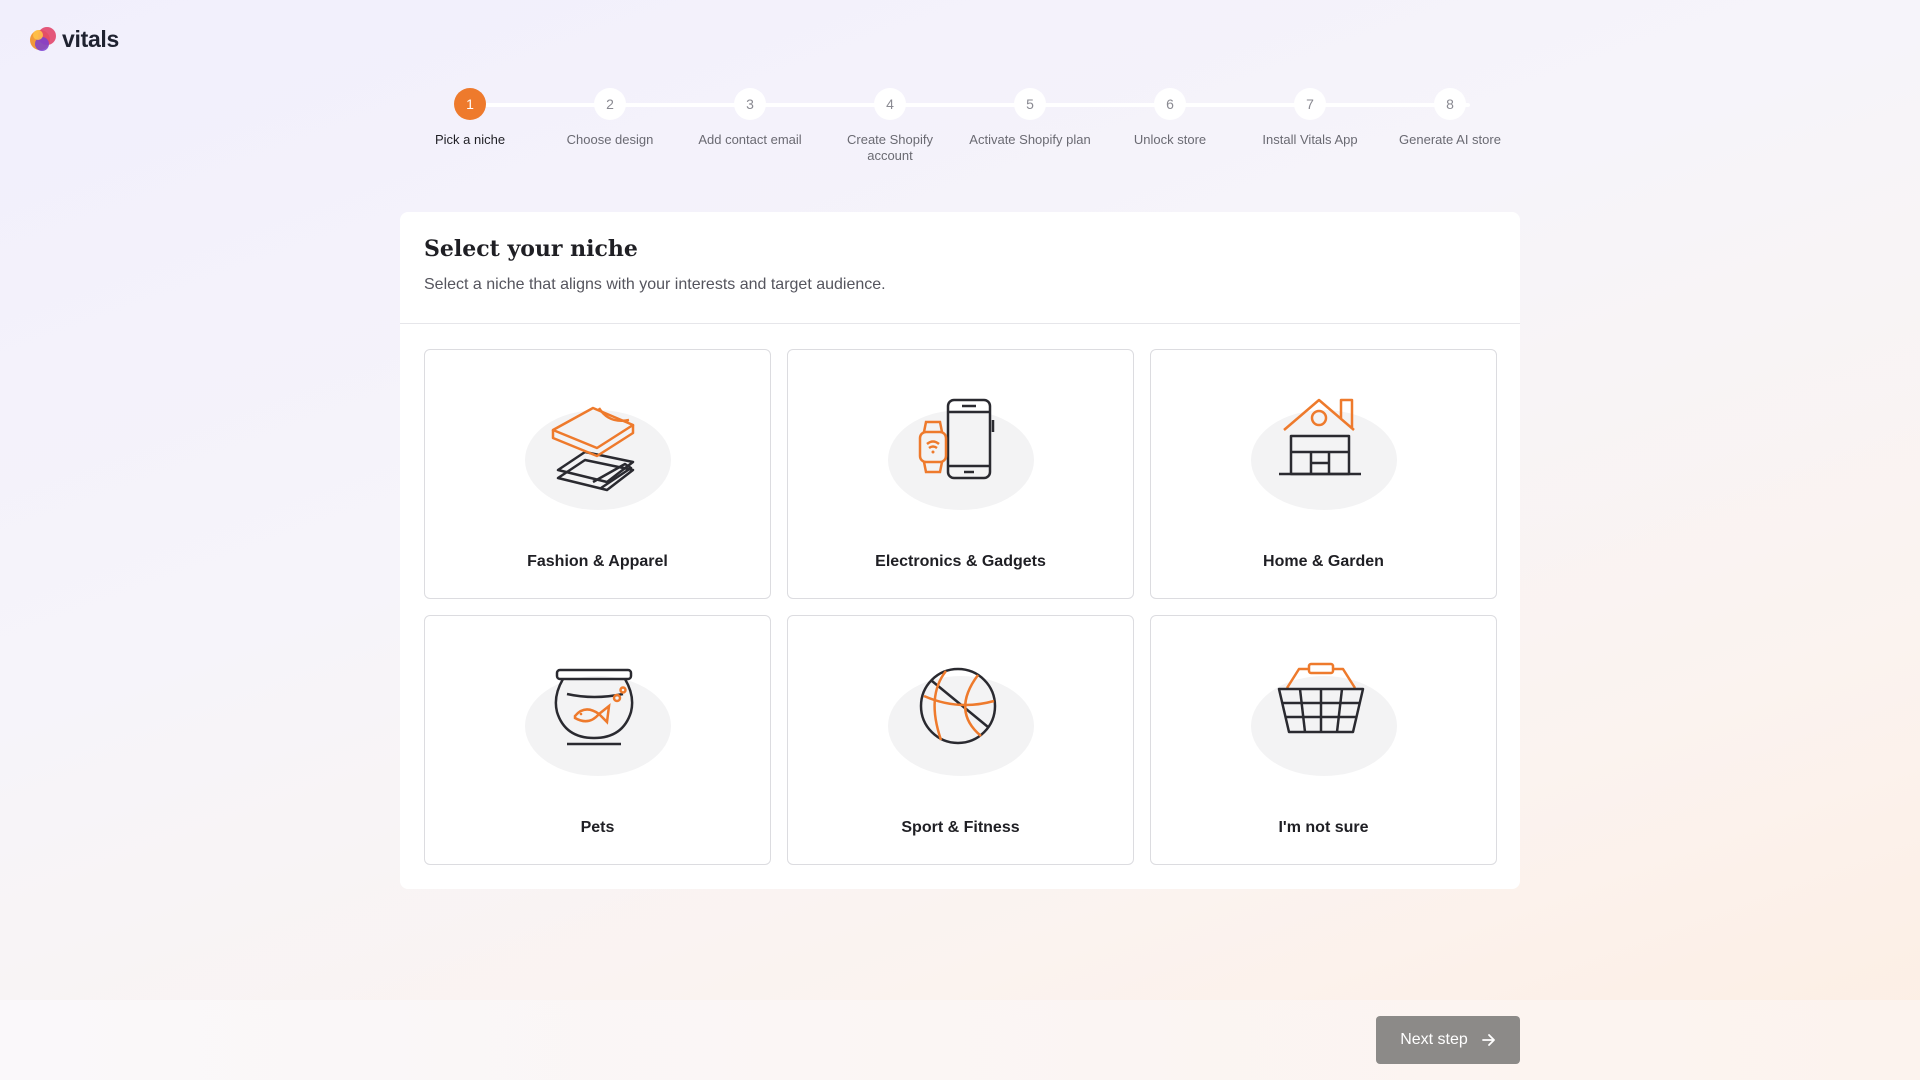 The width and height of the screenshot is (1920, 1080). I want to click on next-step-label: Next step, so click(1434, 1039).